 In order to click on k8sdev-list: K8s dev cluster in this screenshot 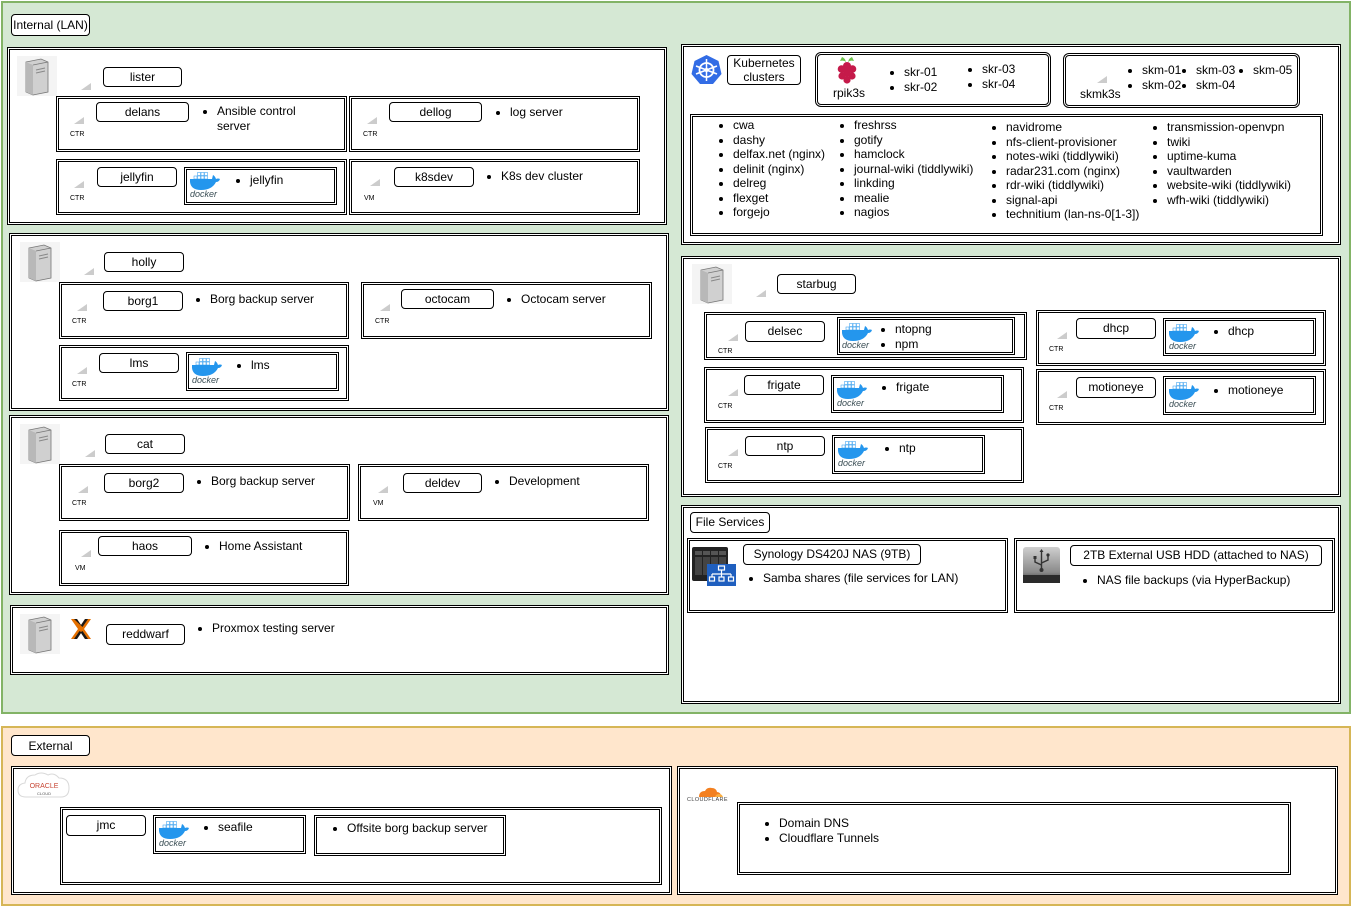, I will do `click(556, 176)`.